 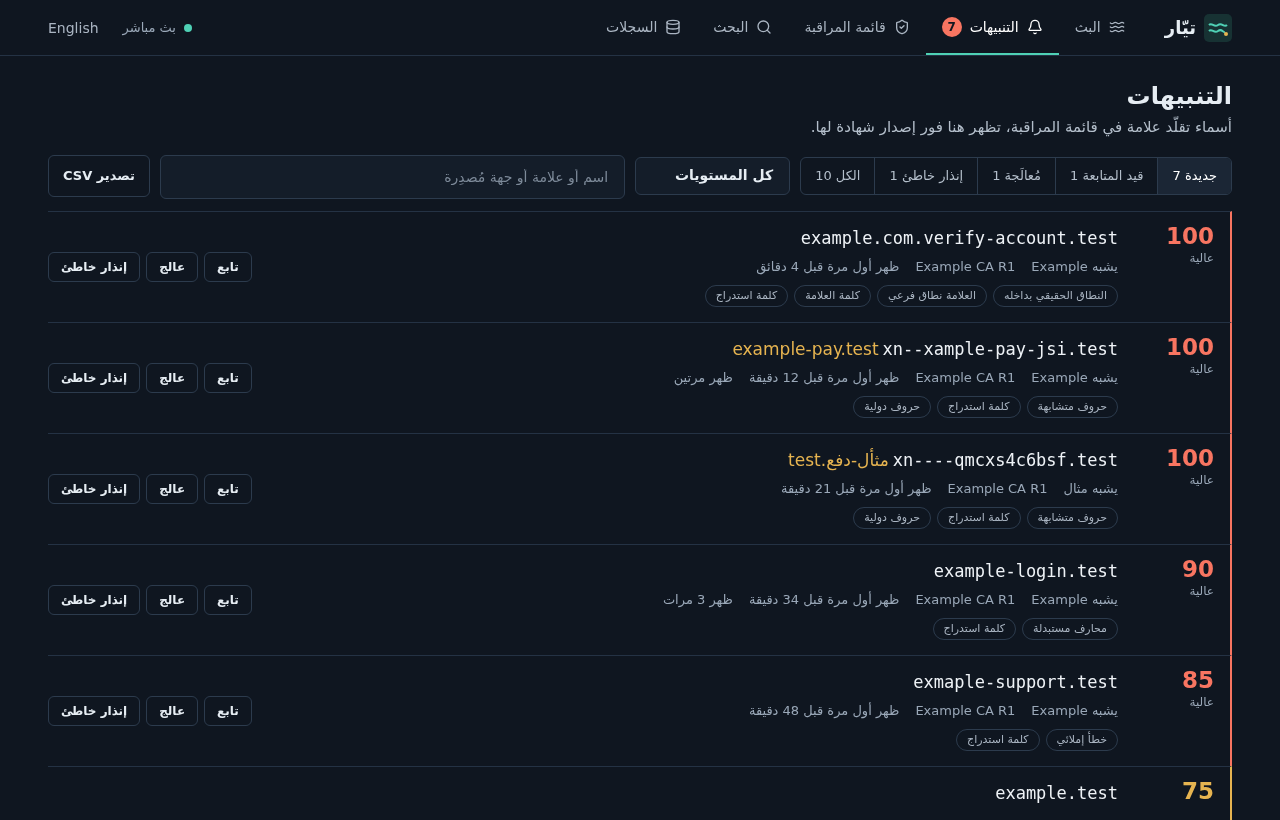 What do you see at coordinates (951, 26) in the screenshot?
I see `count-badge: 7` at bounding box center [951, 26].